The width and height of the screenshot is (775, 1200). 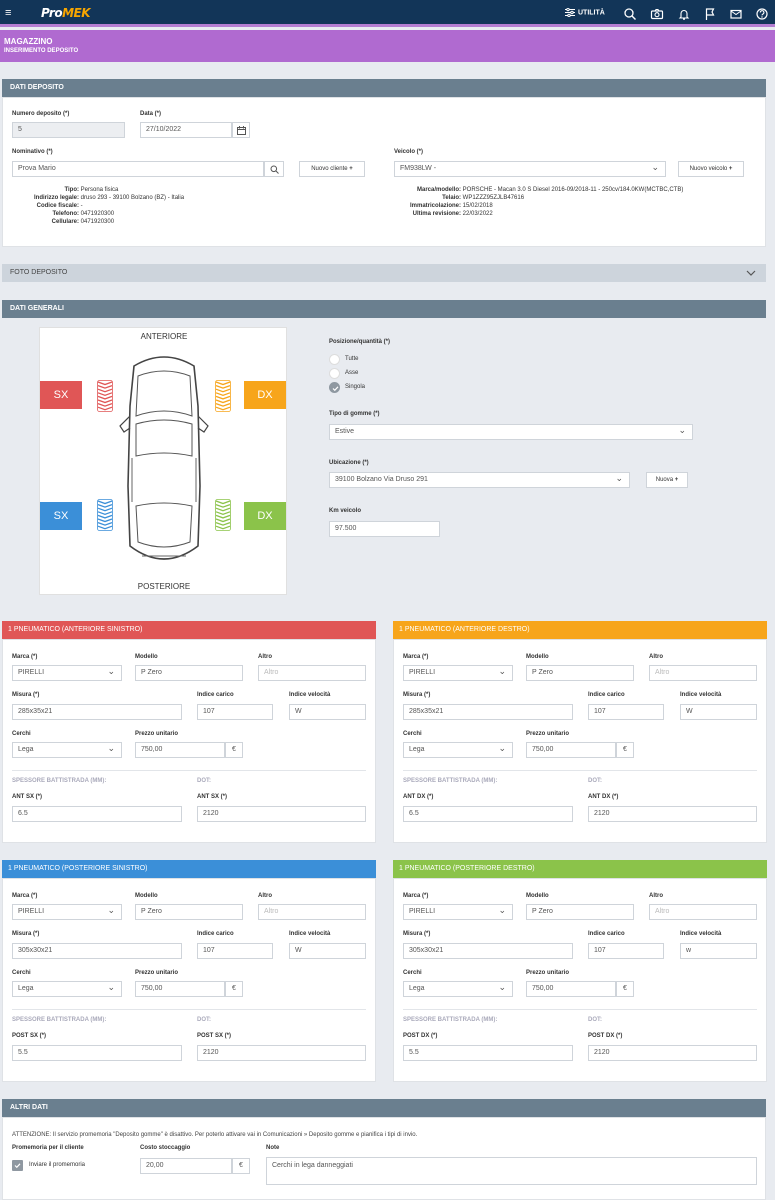 I want to click on tire-rear-right-icon, so click(x=223, y=515).